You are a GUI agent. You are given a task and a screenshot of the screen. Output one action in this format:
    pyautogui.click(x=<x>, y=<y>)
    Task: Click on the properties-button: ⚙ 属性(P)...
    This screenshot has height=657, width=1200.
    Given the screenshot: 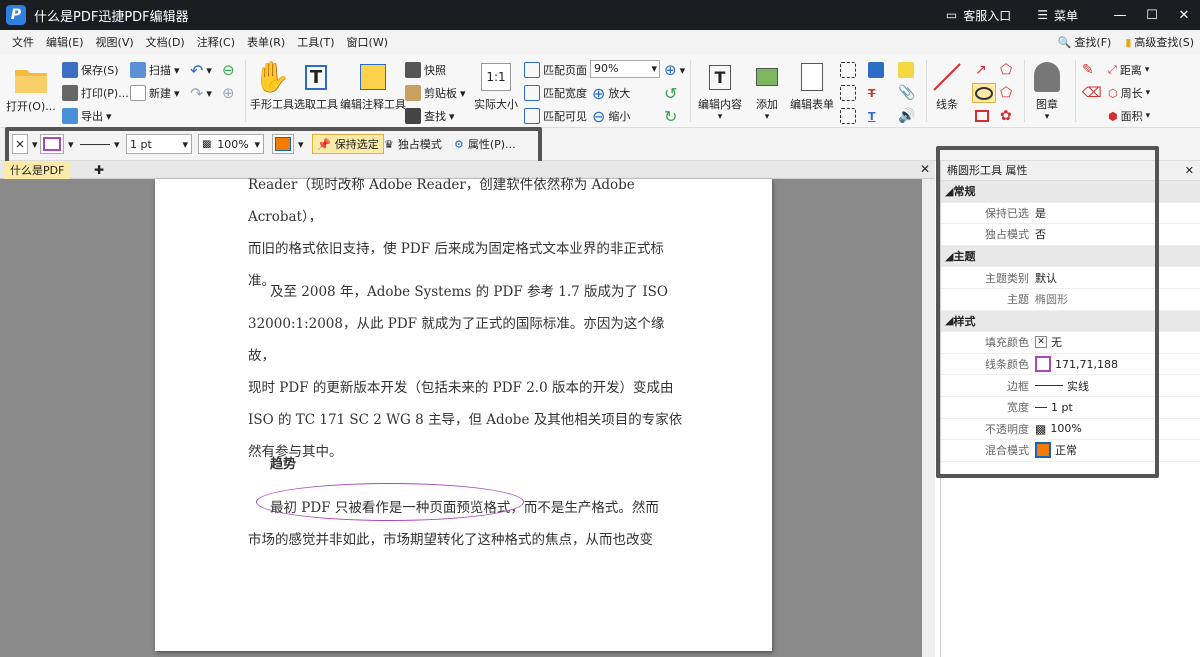 What is the action you would take?
    pyautogui.click(x=485, y=144)
    